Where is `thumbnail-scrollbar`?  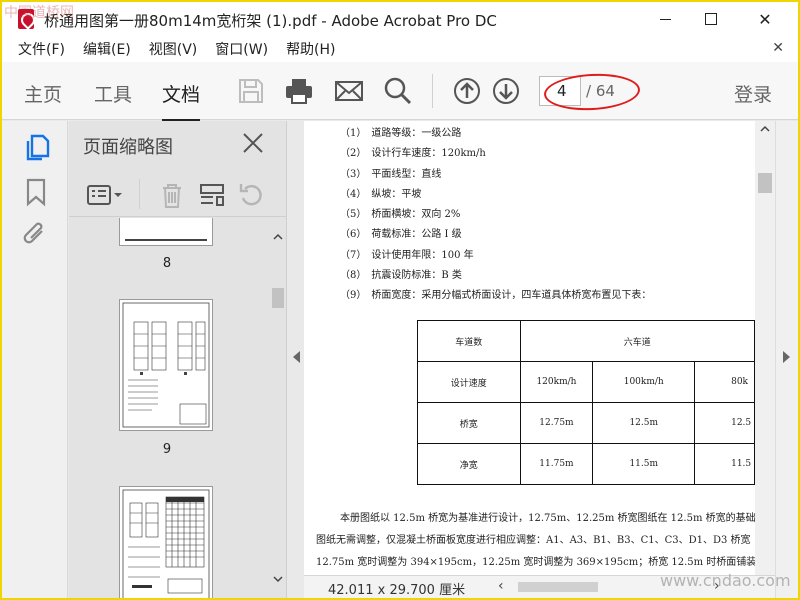 thumbnail-scrollbar is located at coordinates (278, 408).